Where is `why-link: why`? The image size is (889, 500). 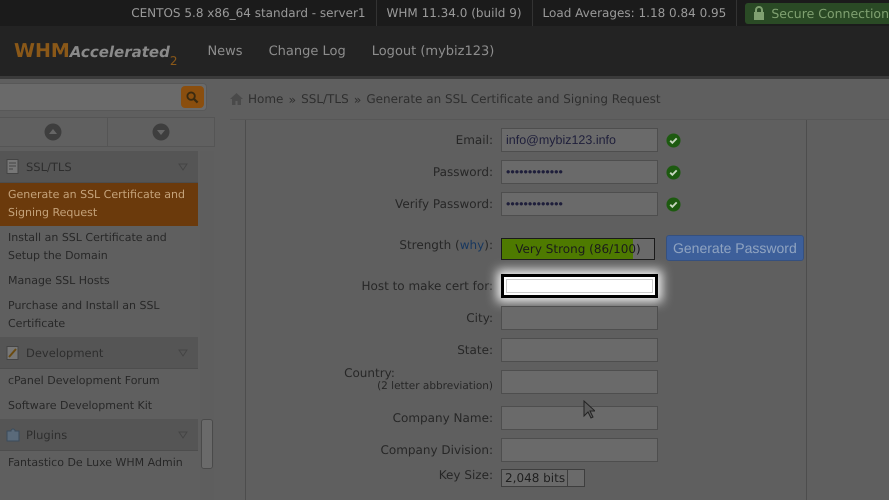
why-link: why is located at coordinates (472, 245).